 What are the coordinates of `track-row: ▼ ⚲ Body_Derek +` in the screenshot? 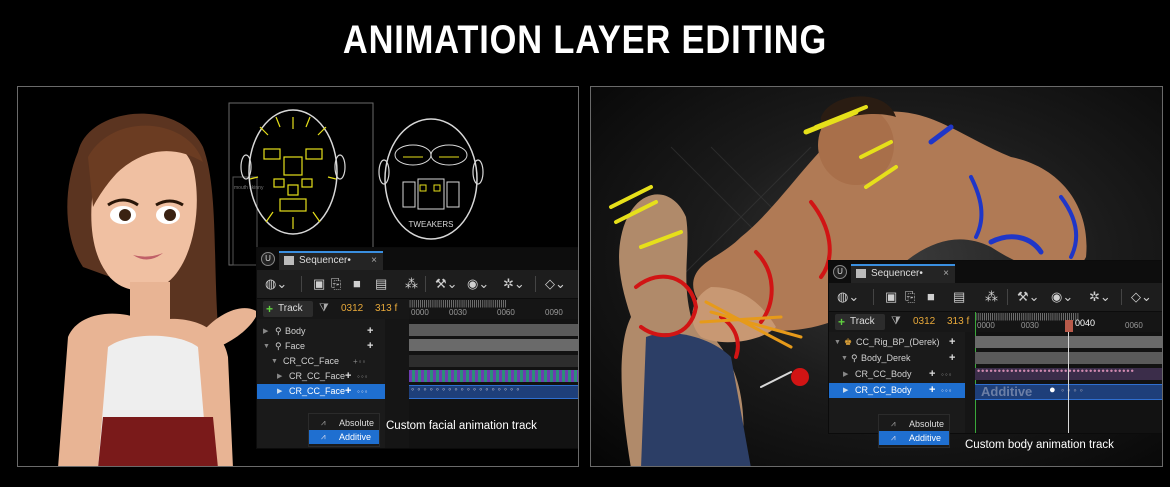 It's located at (897, 358).